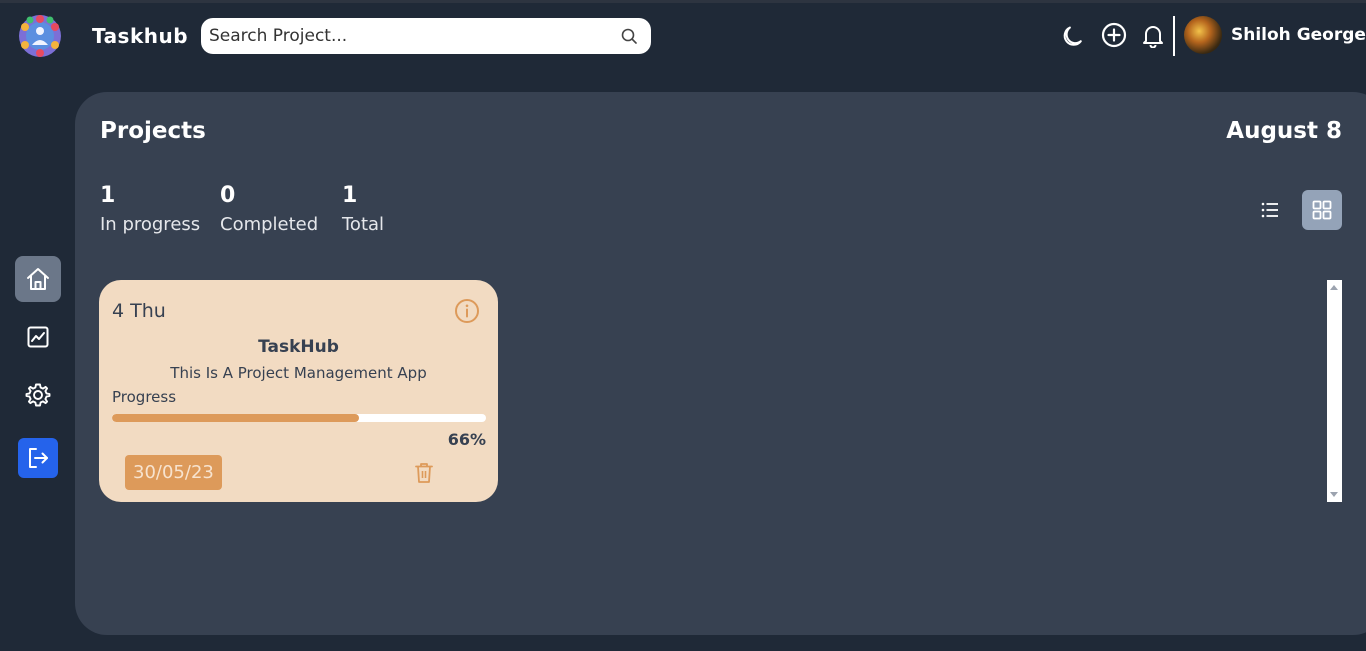 The width and height of the screenshot is (1366, 651). What do you see at coordinates (140, 36) in the screenshot?
I see `app-name: Taskhub` at bounding box center [140, 36].